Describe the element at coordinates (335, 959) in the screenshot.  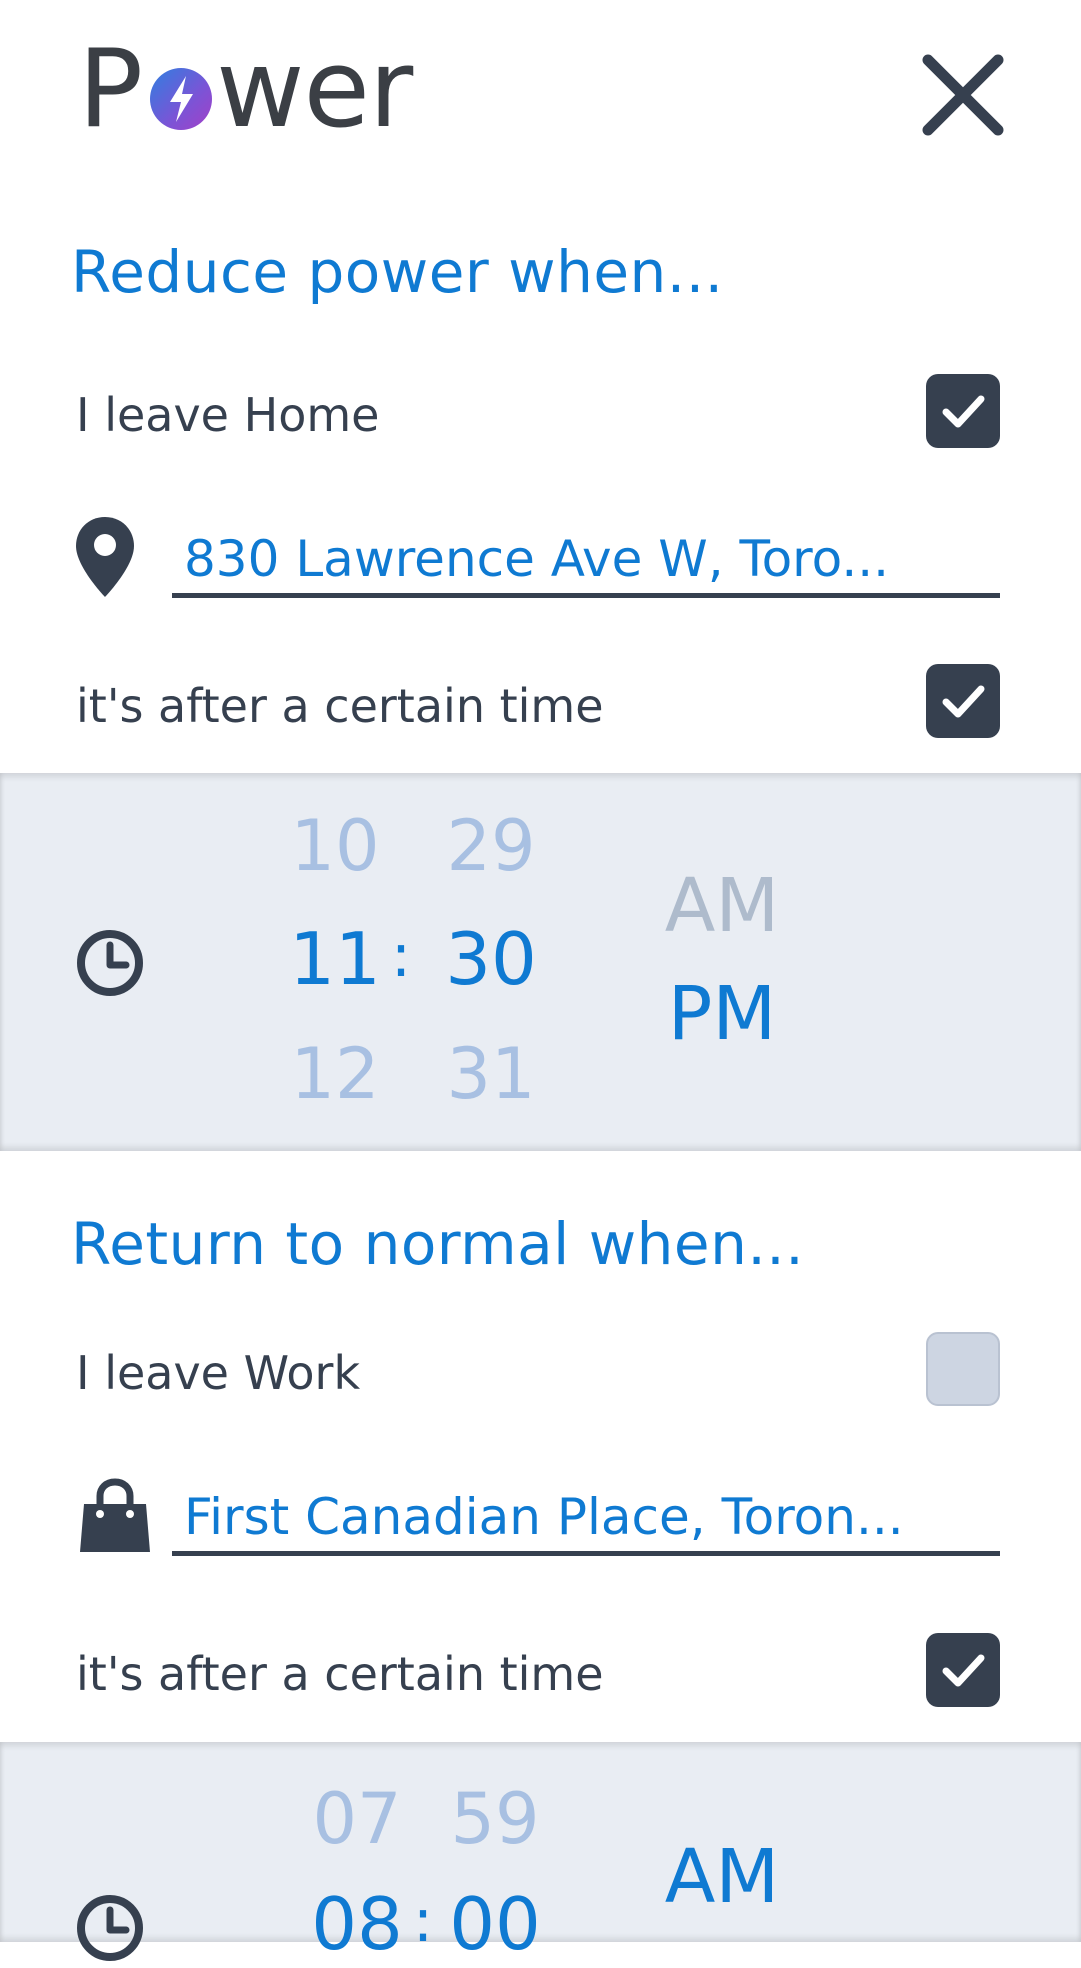
I see `hour-selected: 11` at that location.